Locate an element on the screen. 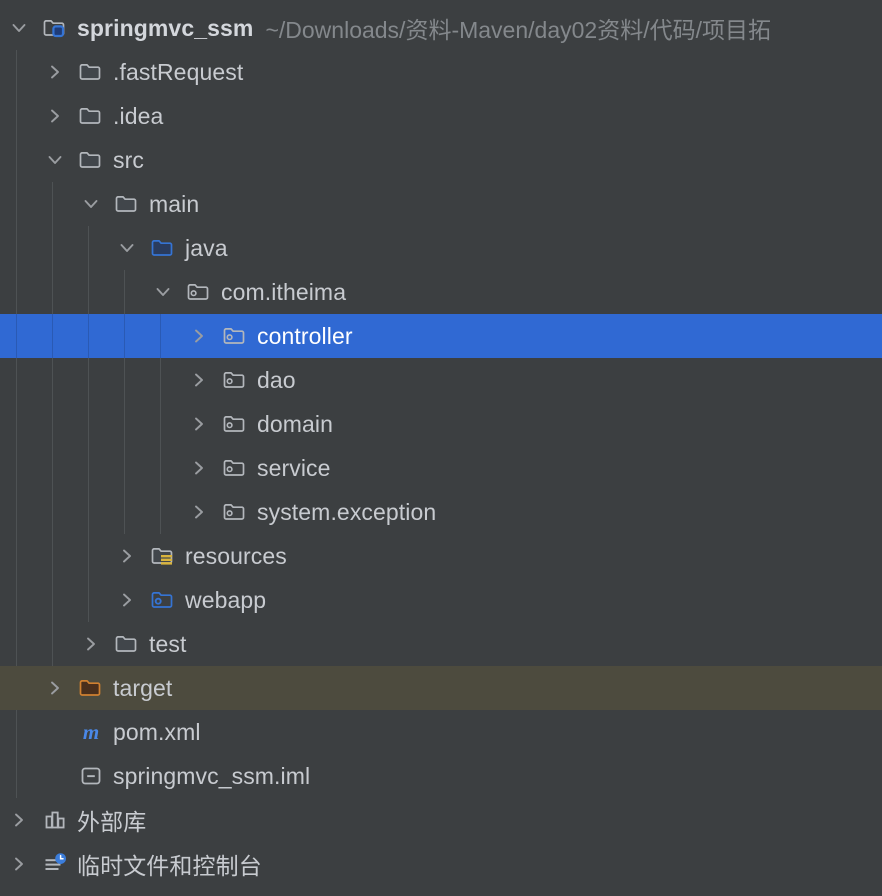 Image resolution: width=882 pixels, height=896 pixels. web-root-folder-icon is located at coordinates (163, 600).